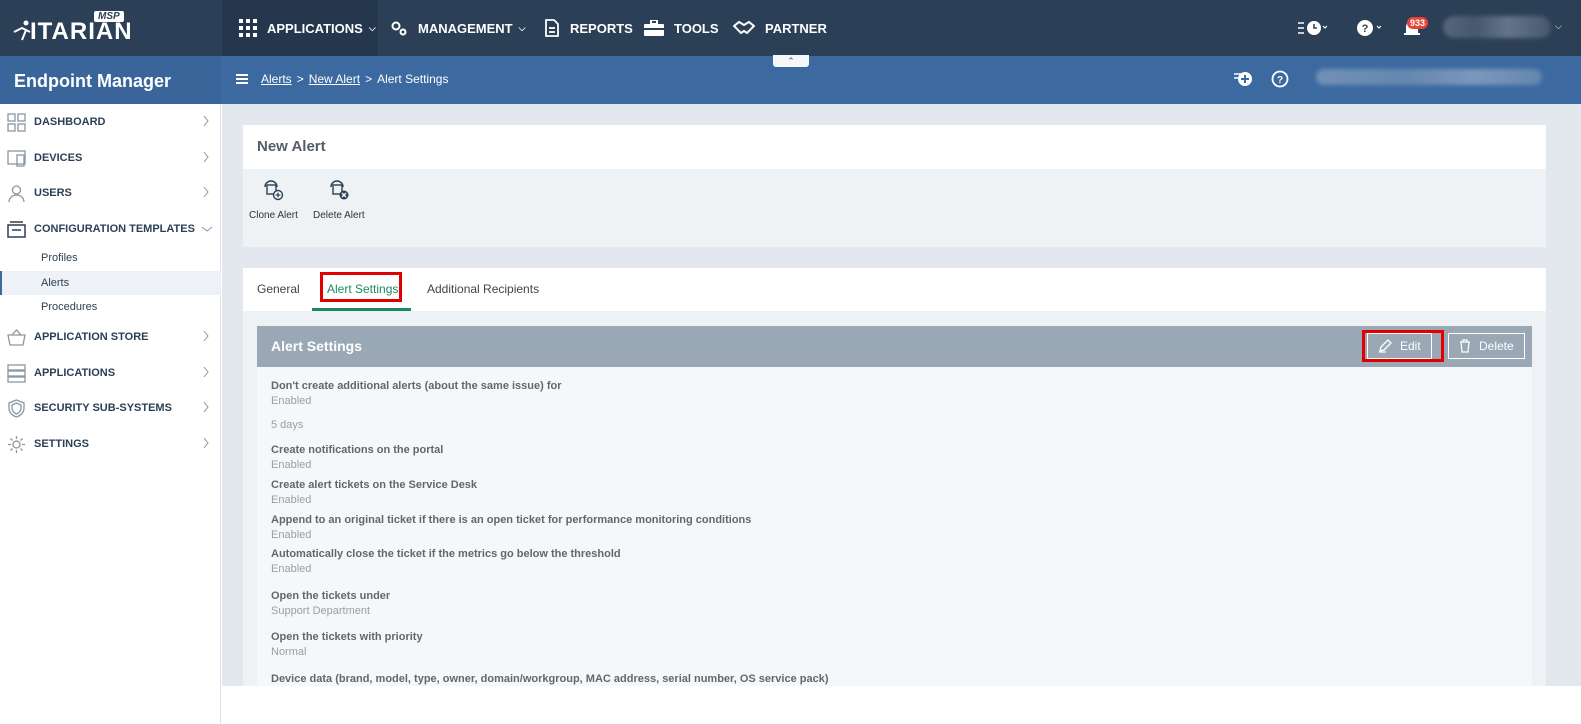 Image resolution: width=1581 pixels, height=724 pixels. I want to click on chevron-down-icon: ⌵, so click(522, 27).